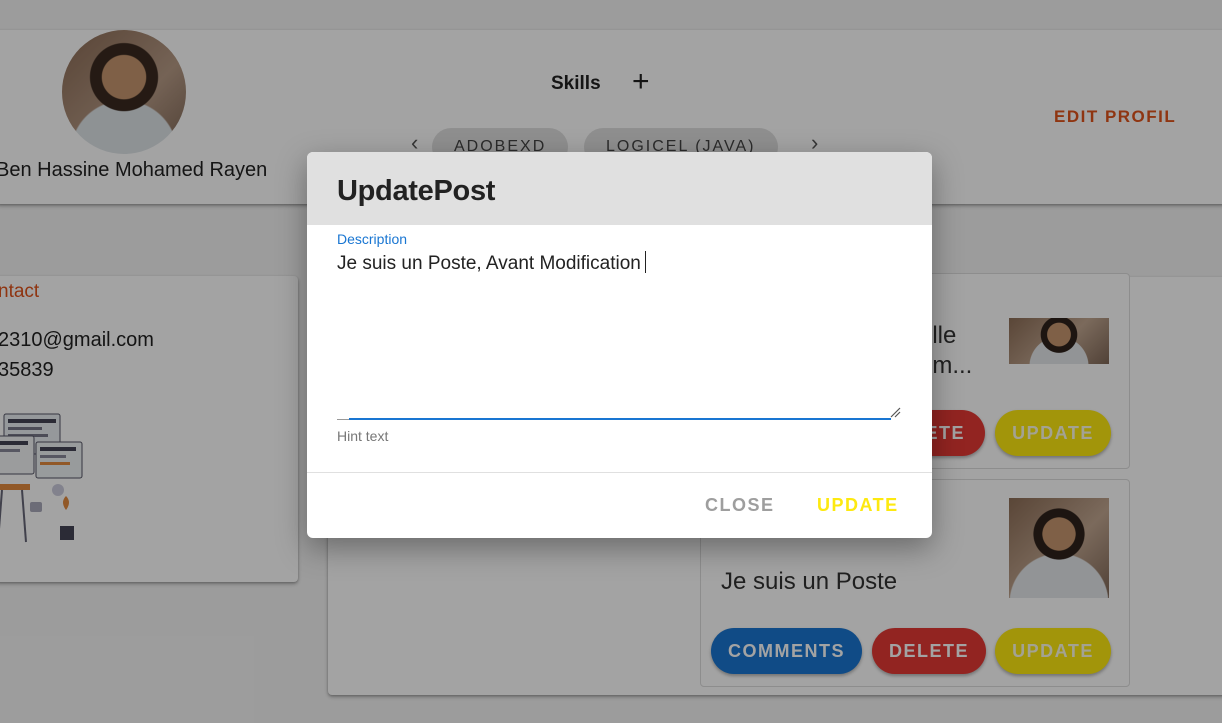 Image resolution: width=1222 pixels, height=723 pixels. I want to click on description-value: Je suis un Poste, Avant Modification, so click(489, 263).